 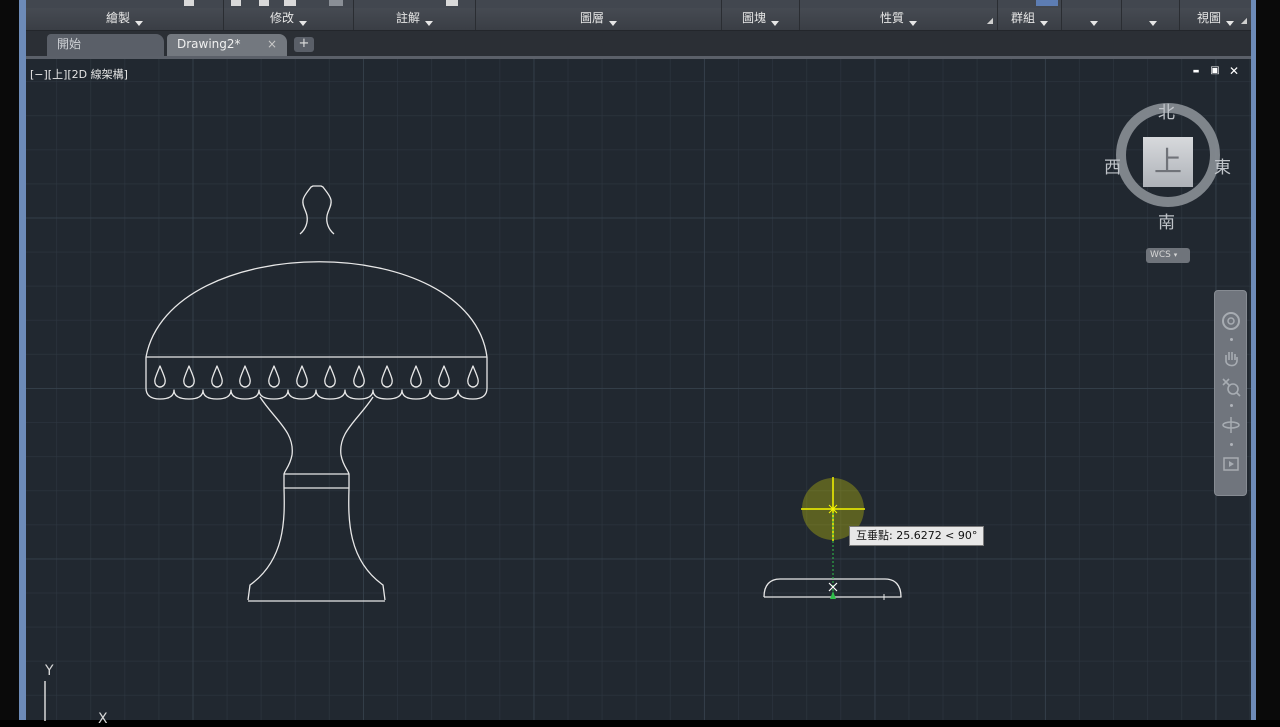 I want to click on panel-block-label: 圖塊, so click(x=753, y=18).